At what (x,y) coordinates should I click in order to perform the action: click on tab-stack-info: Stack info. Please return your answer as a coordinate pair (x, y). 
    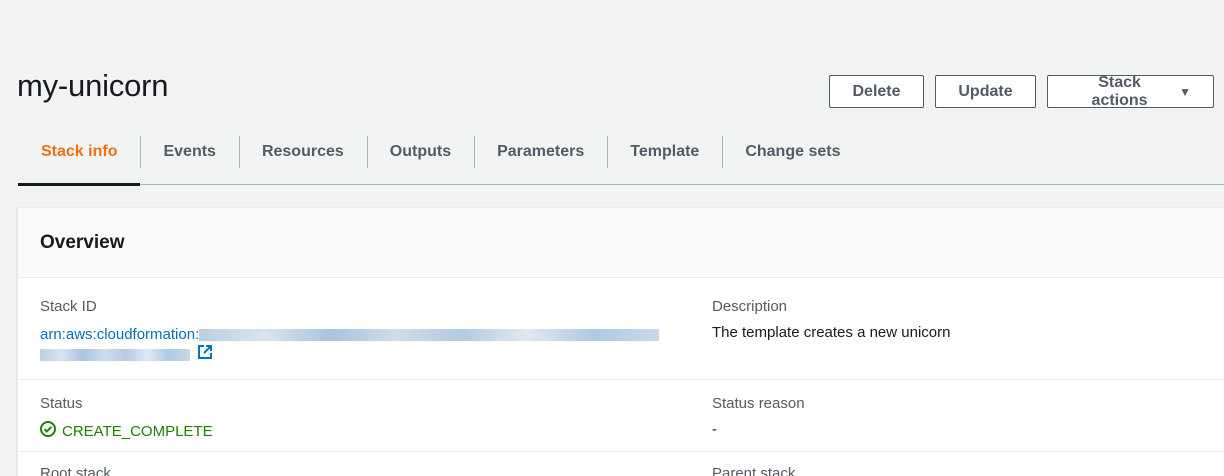
    Looking at the image, I should click on (79, 159).